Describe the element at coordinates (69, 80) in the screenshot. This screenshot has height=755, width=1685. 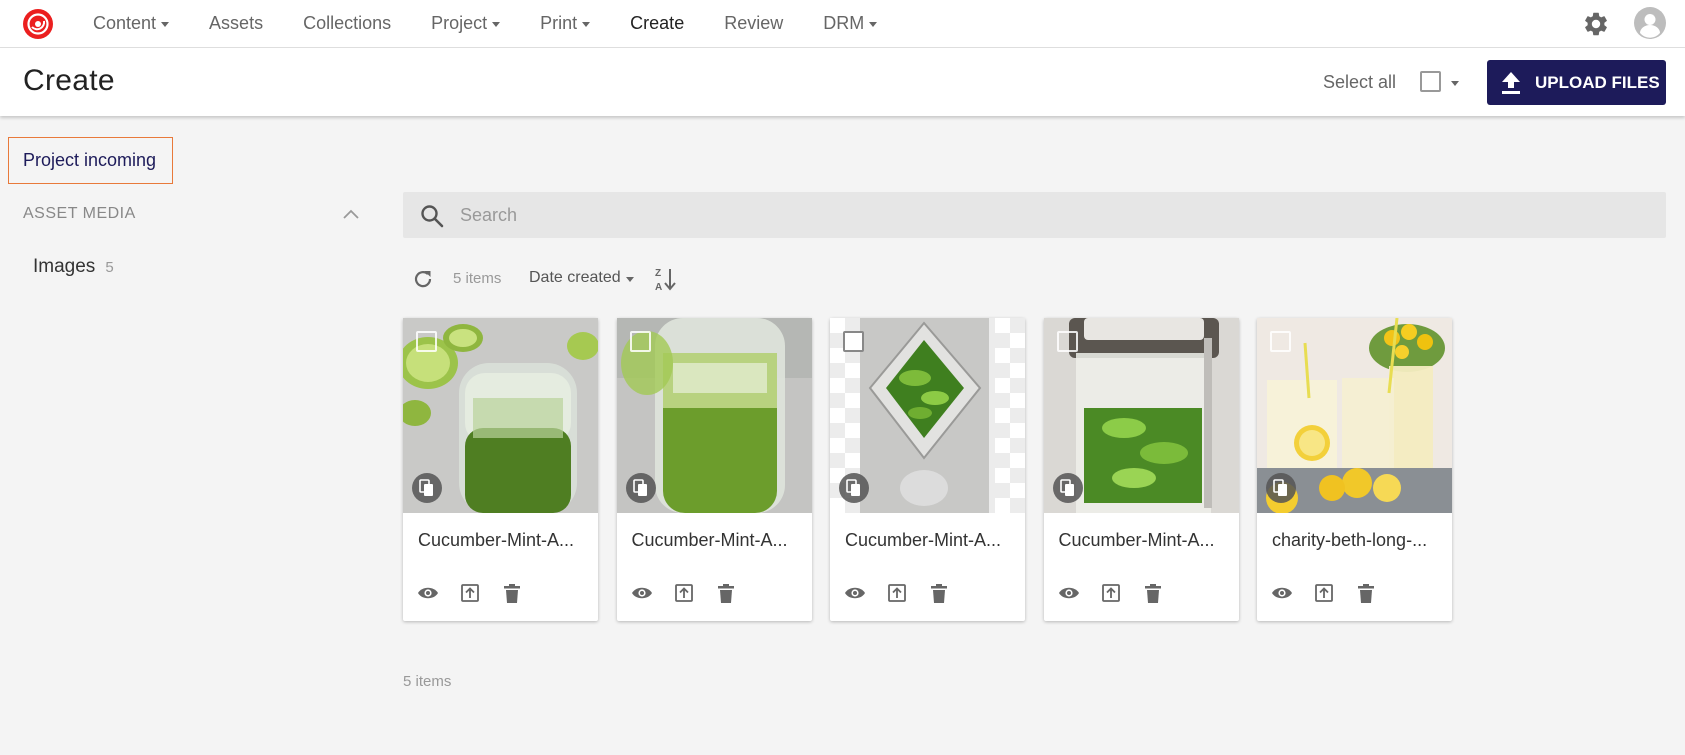
I see `page-title: Create` at that location.